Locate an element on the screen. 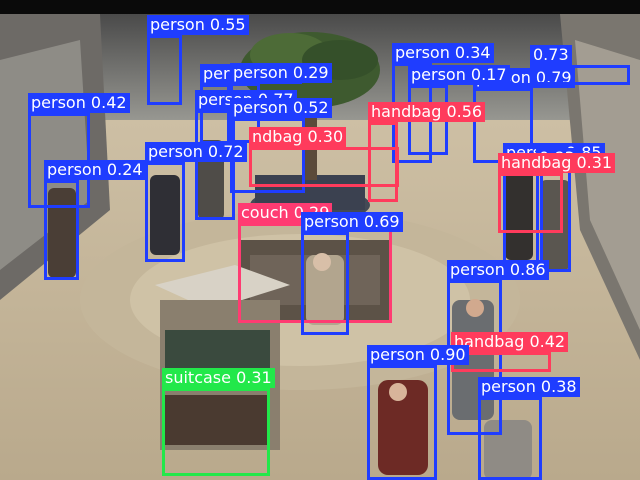  person-label: person 0.34 is located at coordinates (443, 53).